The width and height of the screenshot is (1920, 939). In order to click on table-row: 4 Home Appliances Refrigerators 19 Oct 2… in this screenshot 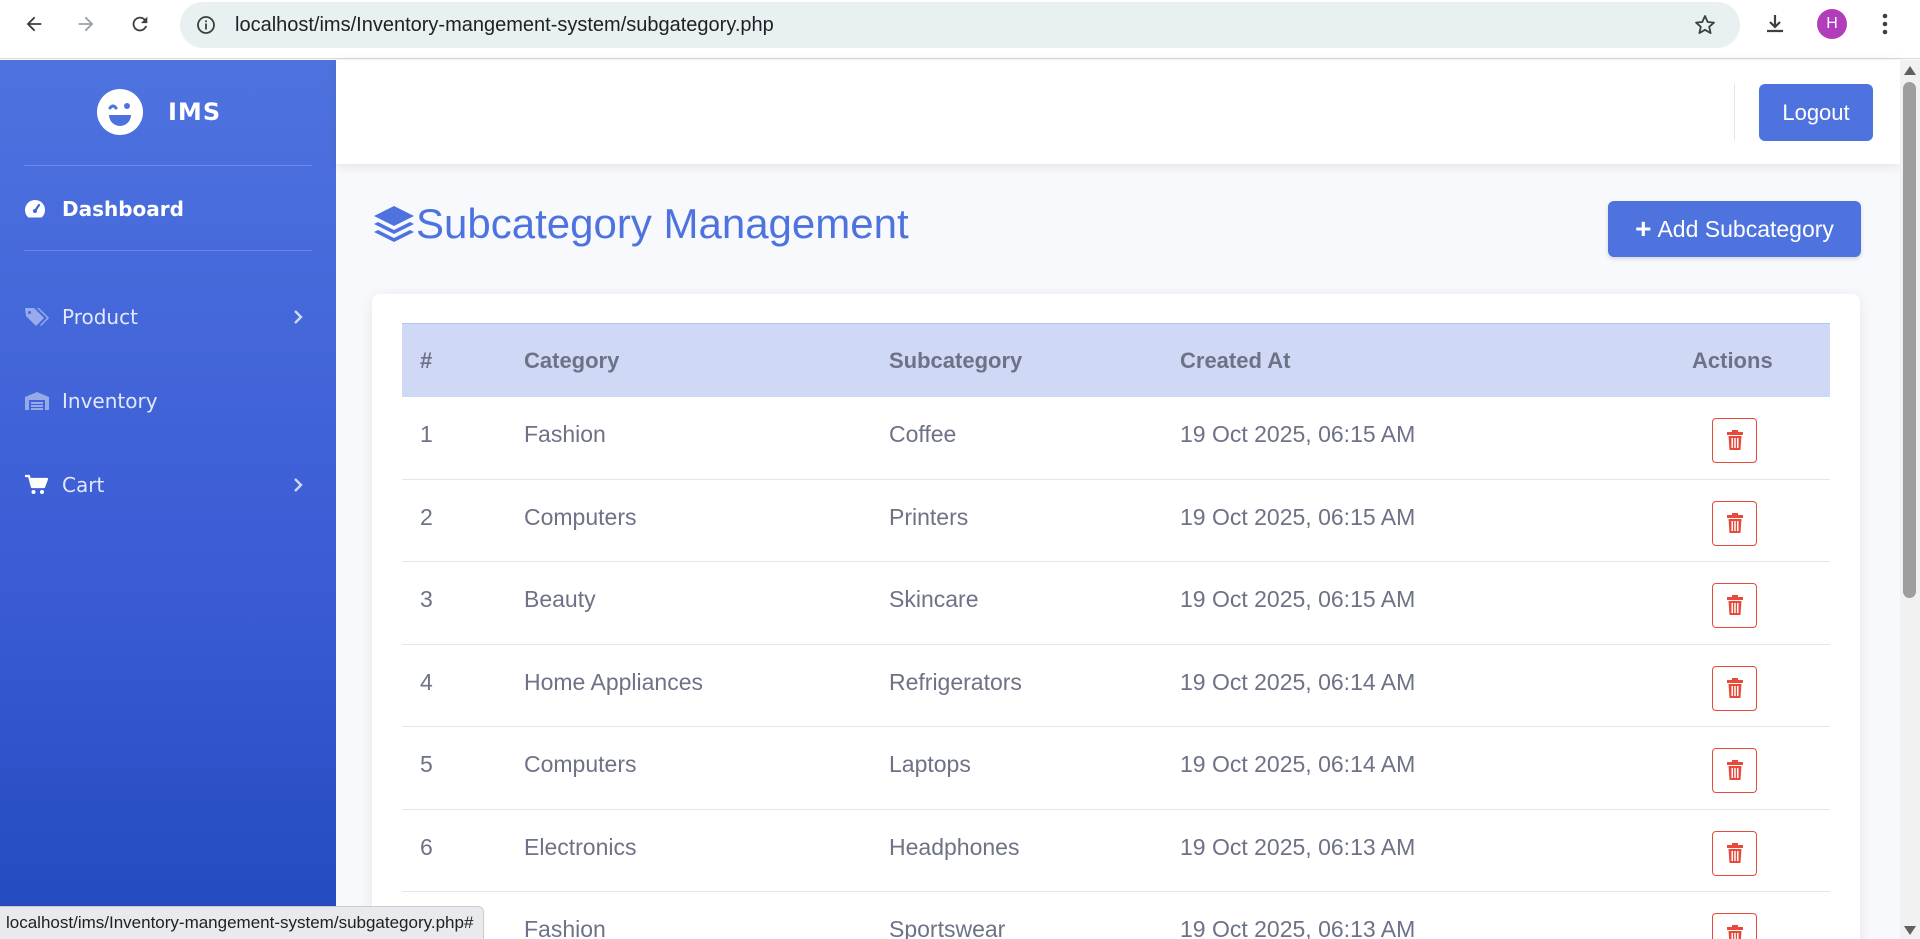, I will do `click(1116, 686)`.